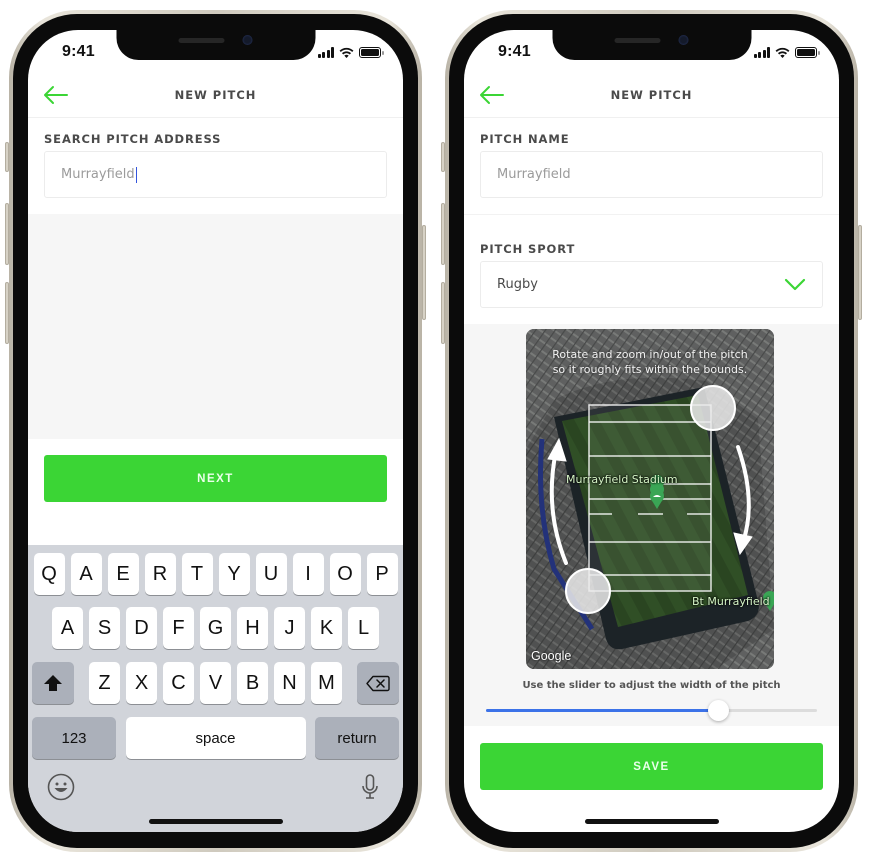 This screenshot has width=870, height=861. What do you see at coordinates (551, 656) in the screenshot?
I see `google-attribution: Google` at bounding box center [551, 656].